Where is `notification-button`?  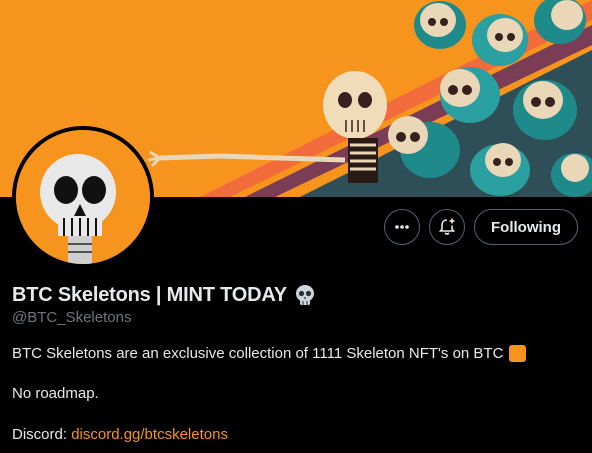 notification-button is located at coordinates (447, 227).